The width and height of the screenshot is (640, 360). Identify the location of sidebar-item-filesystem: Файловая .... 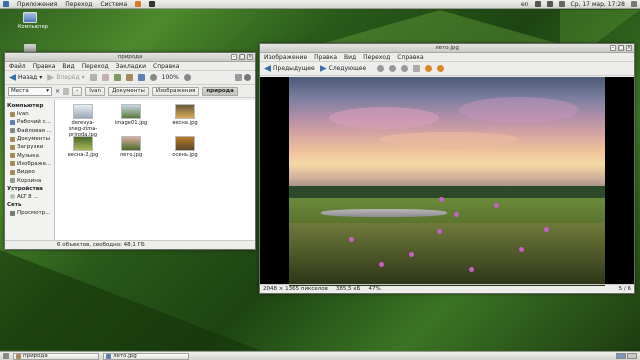
(29, 131).